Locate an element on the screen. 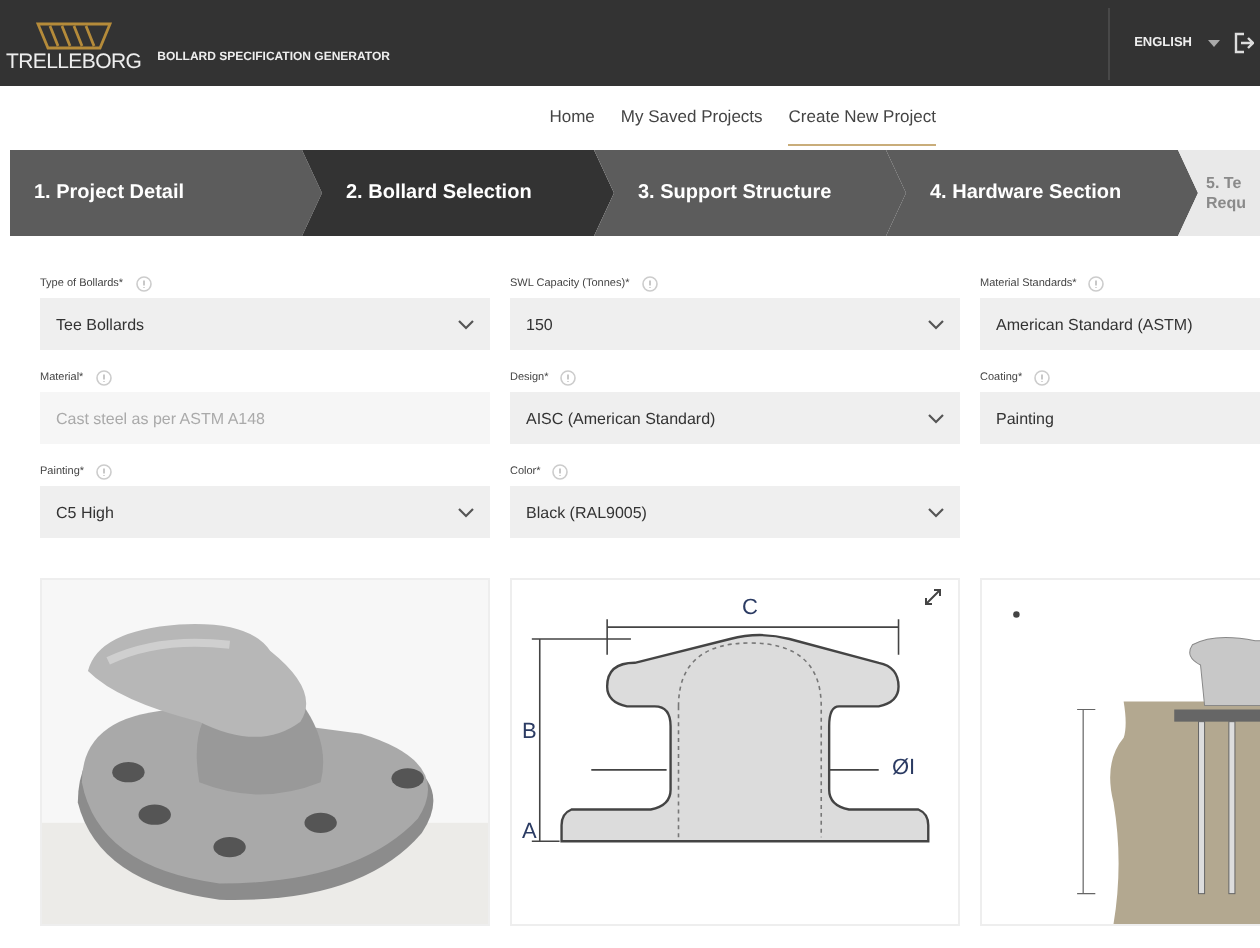 The height and width of the screenshot is (948, 1260). logout-icon is located at coordinates (1244, 43).